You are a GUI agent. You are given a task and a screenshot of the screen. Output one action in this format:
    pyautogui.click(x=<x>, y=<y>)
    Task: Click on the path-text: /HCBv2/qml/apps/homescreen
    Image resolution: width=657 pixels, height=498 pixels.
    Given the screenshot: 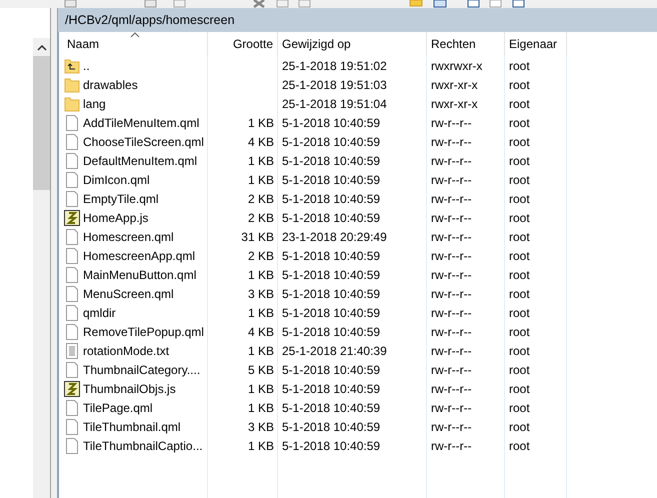 What is the action you would take?
    pyautogui.click(x=150, y=20)
    